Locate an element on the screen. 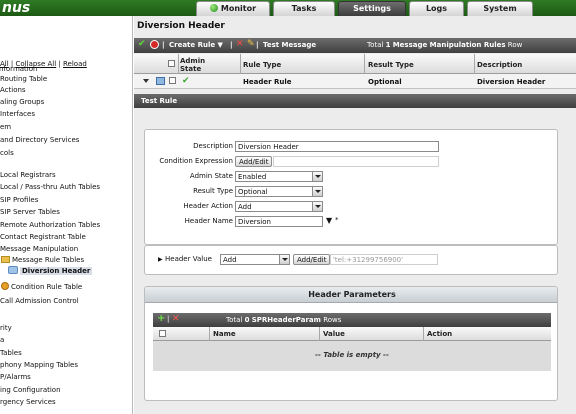  gear-icon is located at coordinates (5, 286).